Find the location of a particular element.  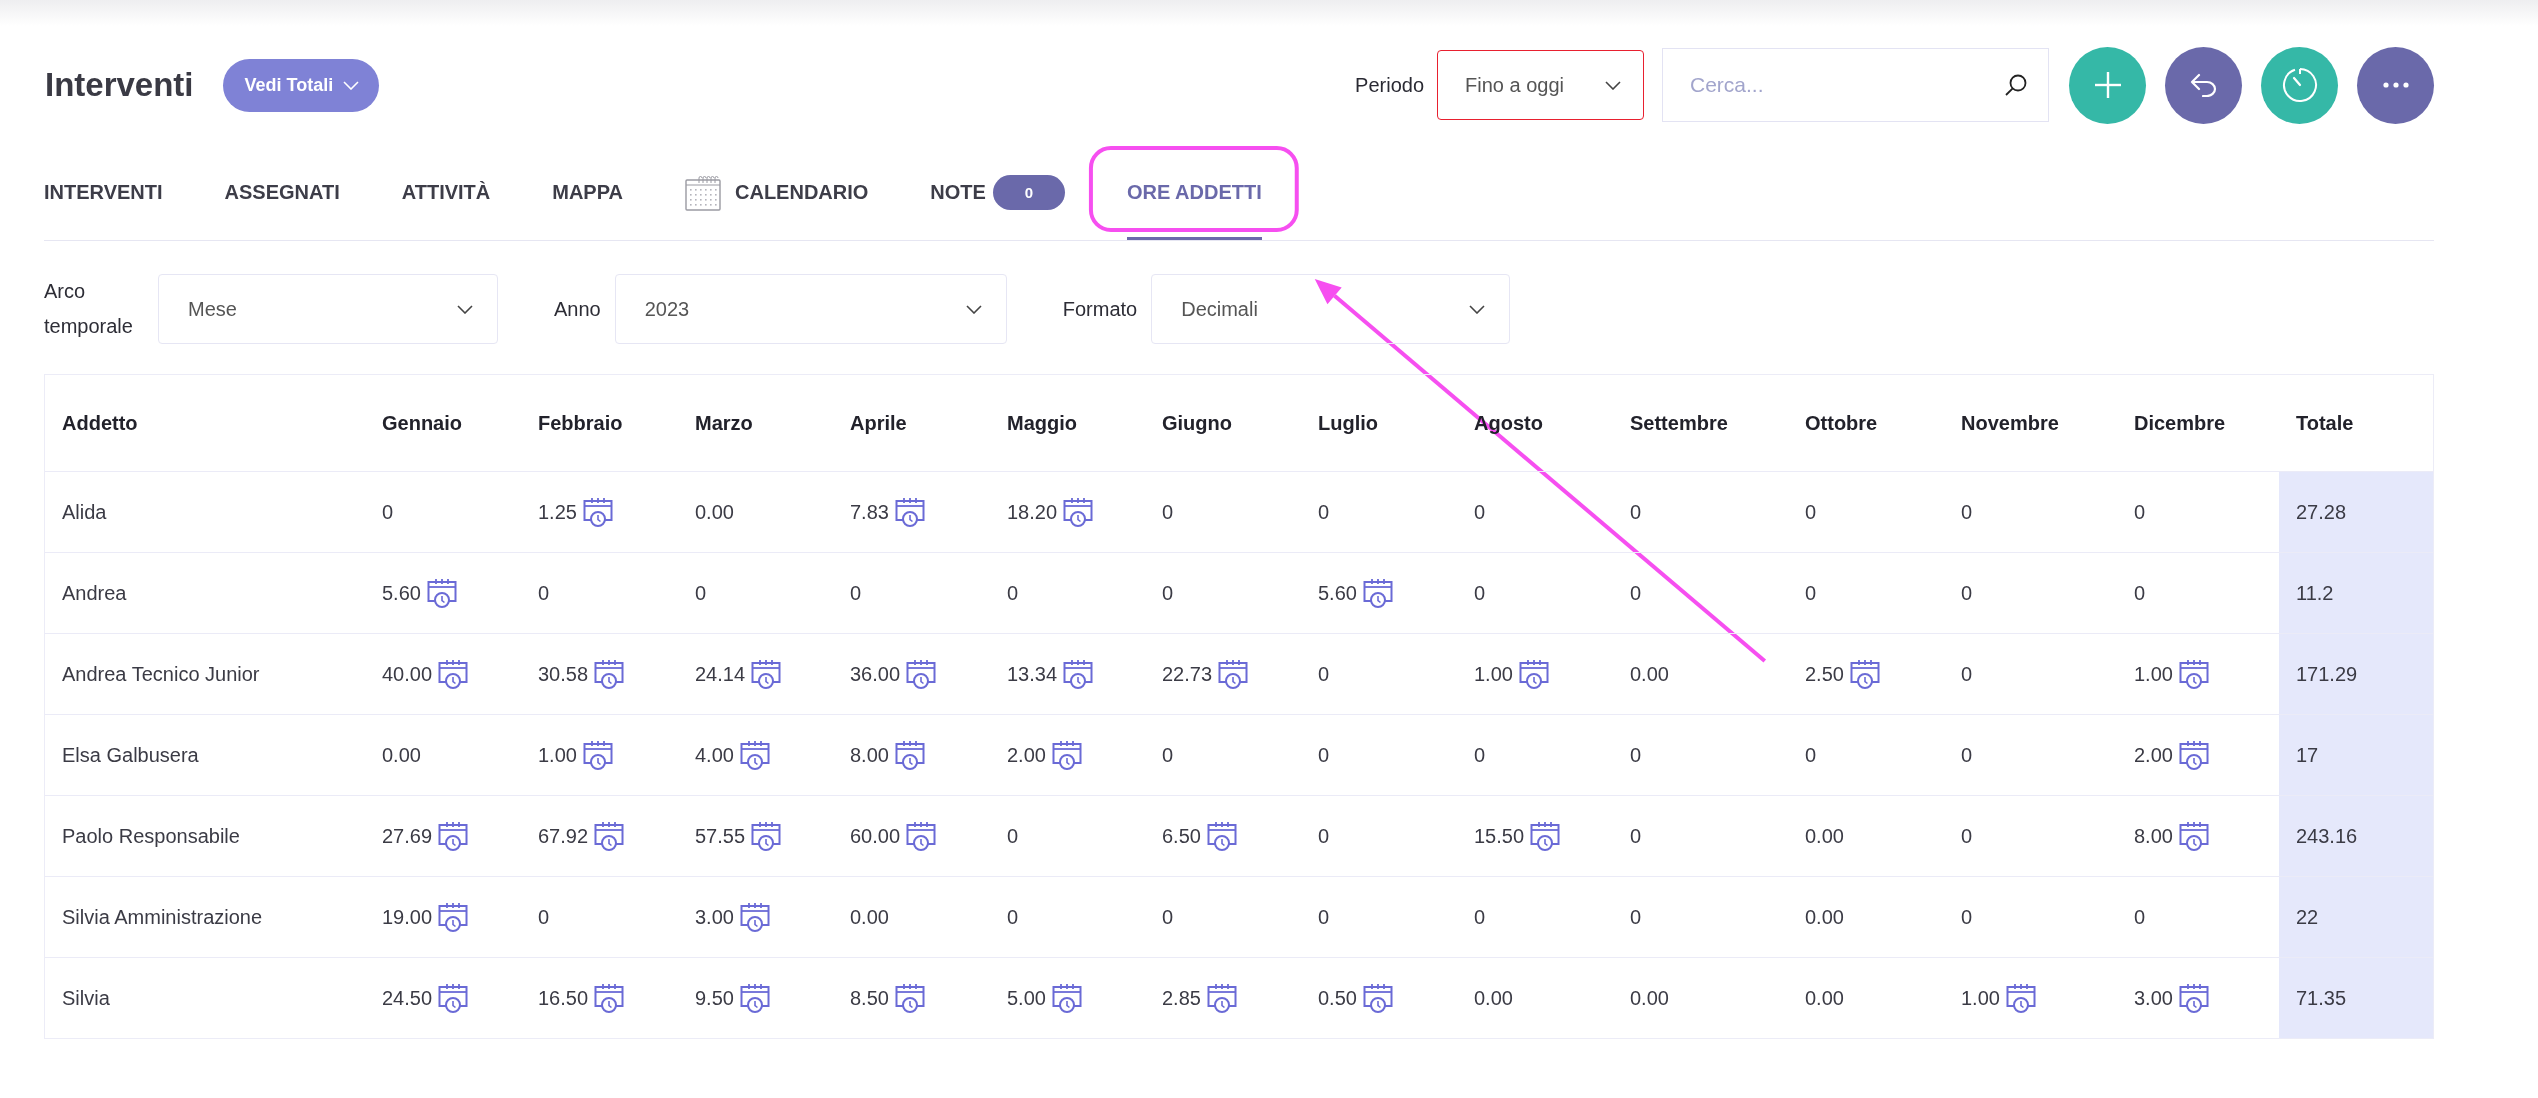

plus-icon is located at coordinates (2107, 85).